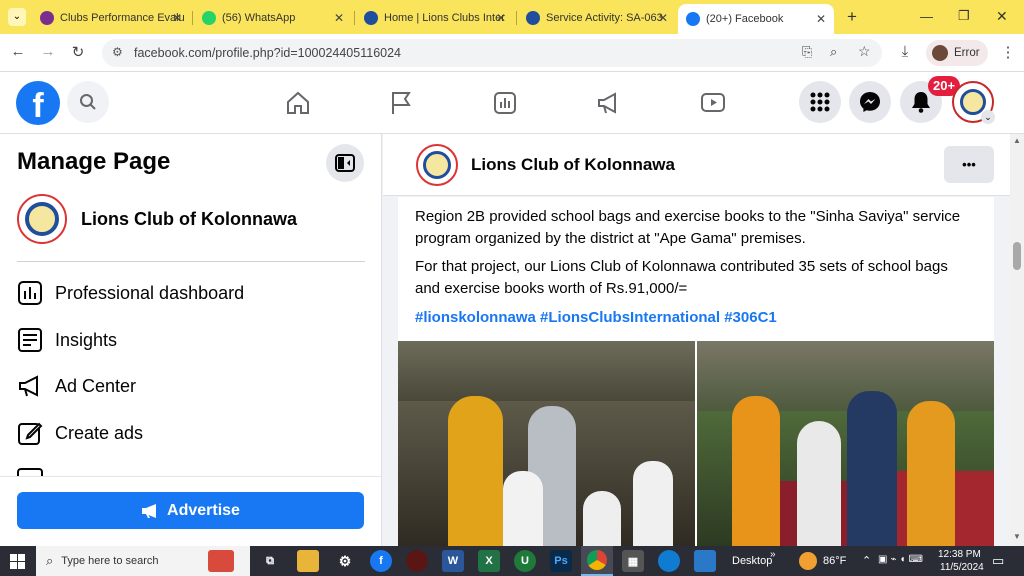 This screenshot has width=1024, height=576. I want to click on sidebar-item-partial, so click(30, 472).